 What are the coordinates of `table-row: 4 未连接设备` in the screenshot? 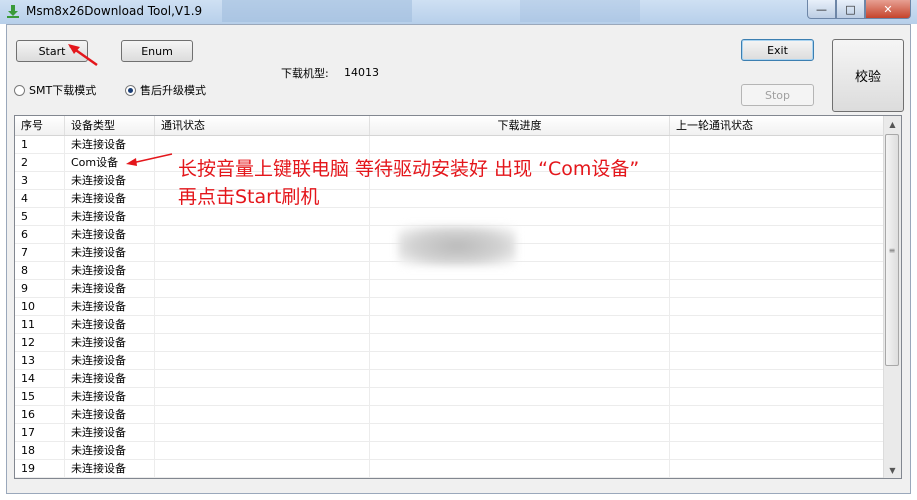 It's located at (450, 199).